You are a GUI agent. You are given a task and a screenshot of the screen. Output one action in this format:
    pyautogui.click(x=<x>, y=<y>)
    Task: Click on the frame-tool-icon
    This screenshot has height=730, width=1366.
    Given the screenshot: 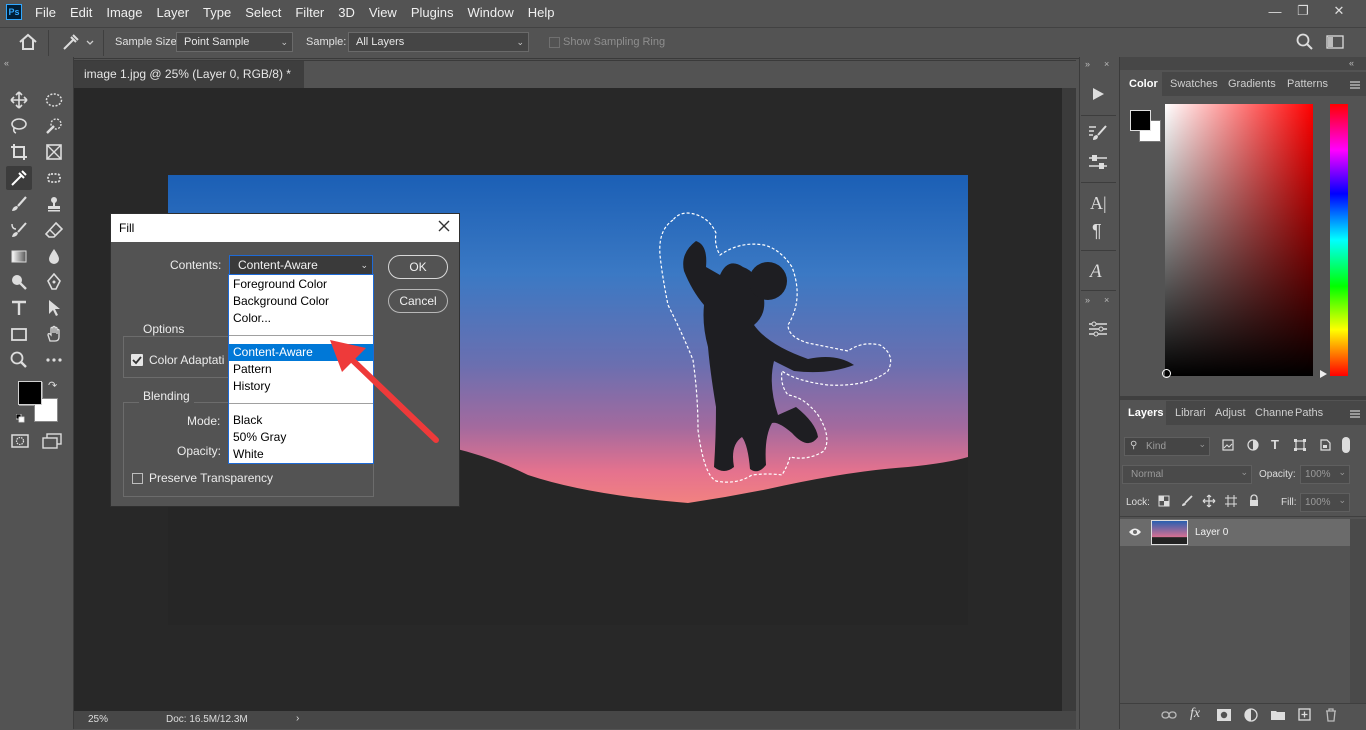 What is the action you would take?
    pyautogui.click(x=54, y=152)
    